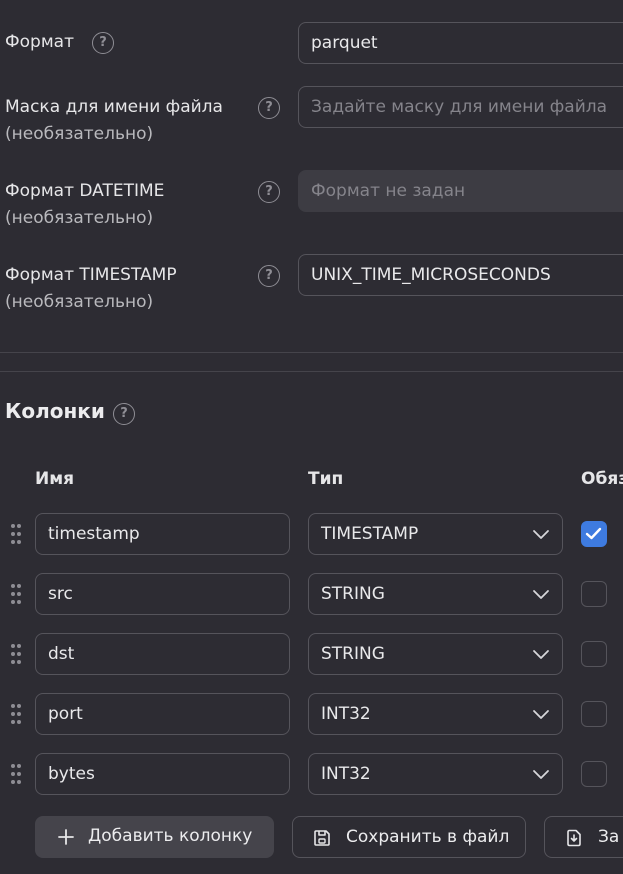  Describe the element at coordinates (460, 191) in the screenshot. I see `datetime-format-input: Формат не задан` at that location.